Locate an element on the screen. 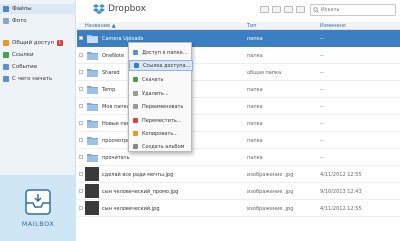 The image size is (400, 241). sidebar-item-events: Событие is located at coordinates (20, 67).